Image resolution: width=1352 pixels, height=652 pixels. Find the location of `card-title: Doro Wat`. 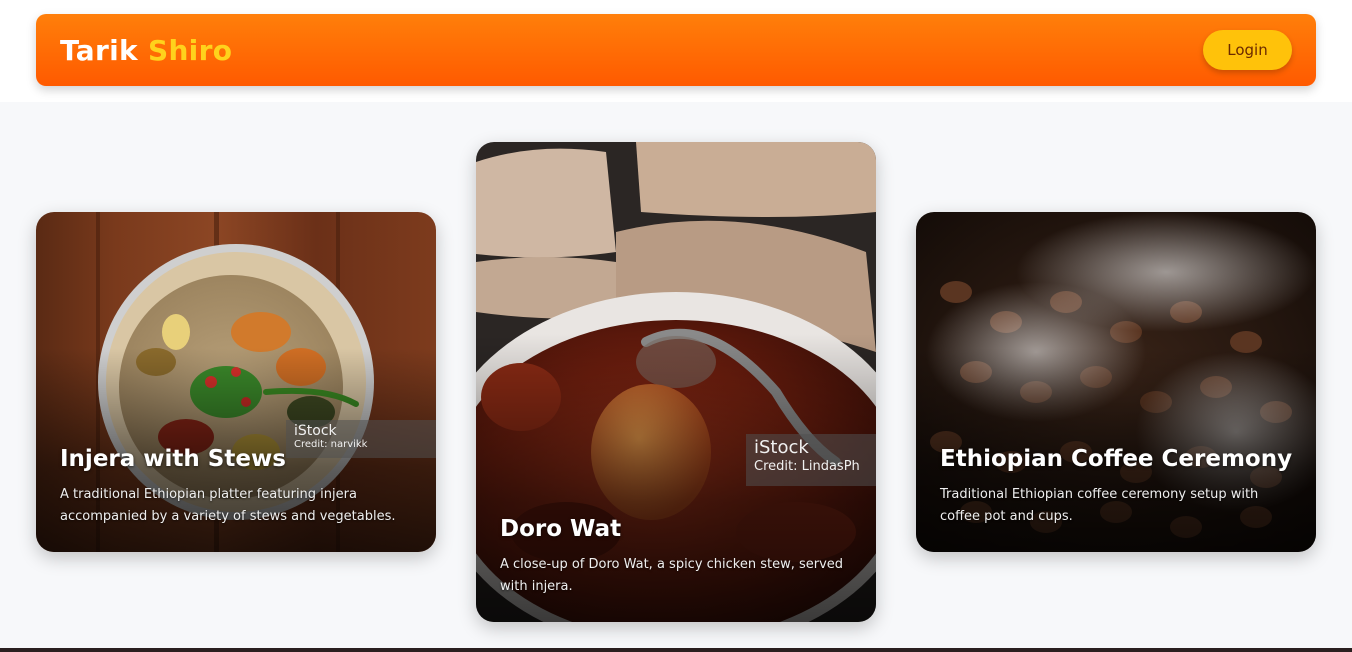

card-title: Doro Wat is located at coordinates (561, 529).